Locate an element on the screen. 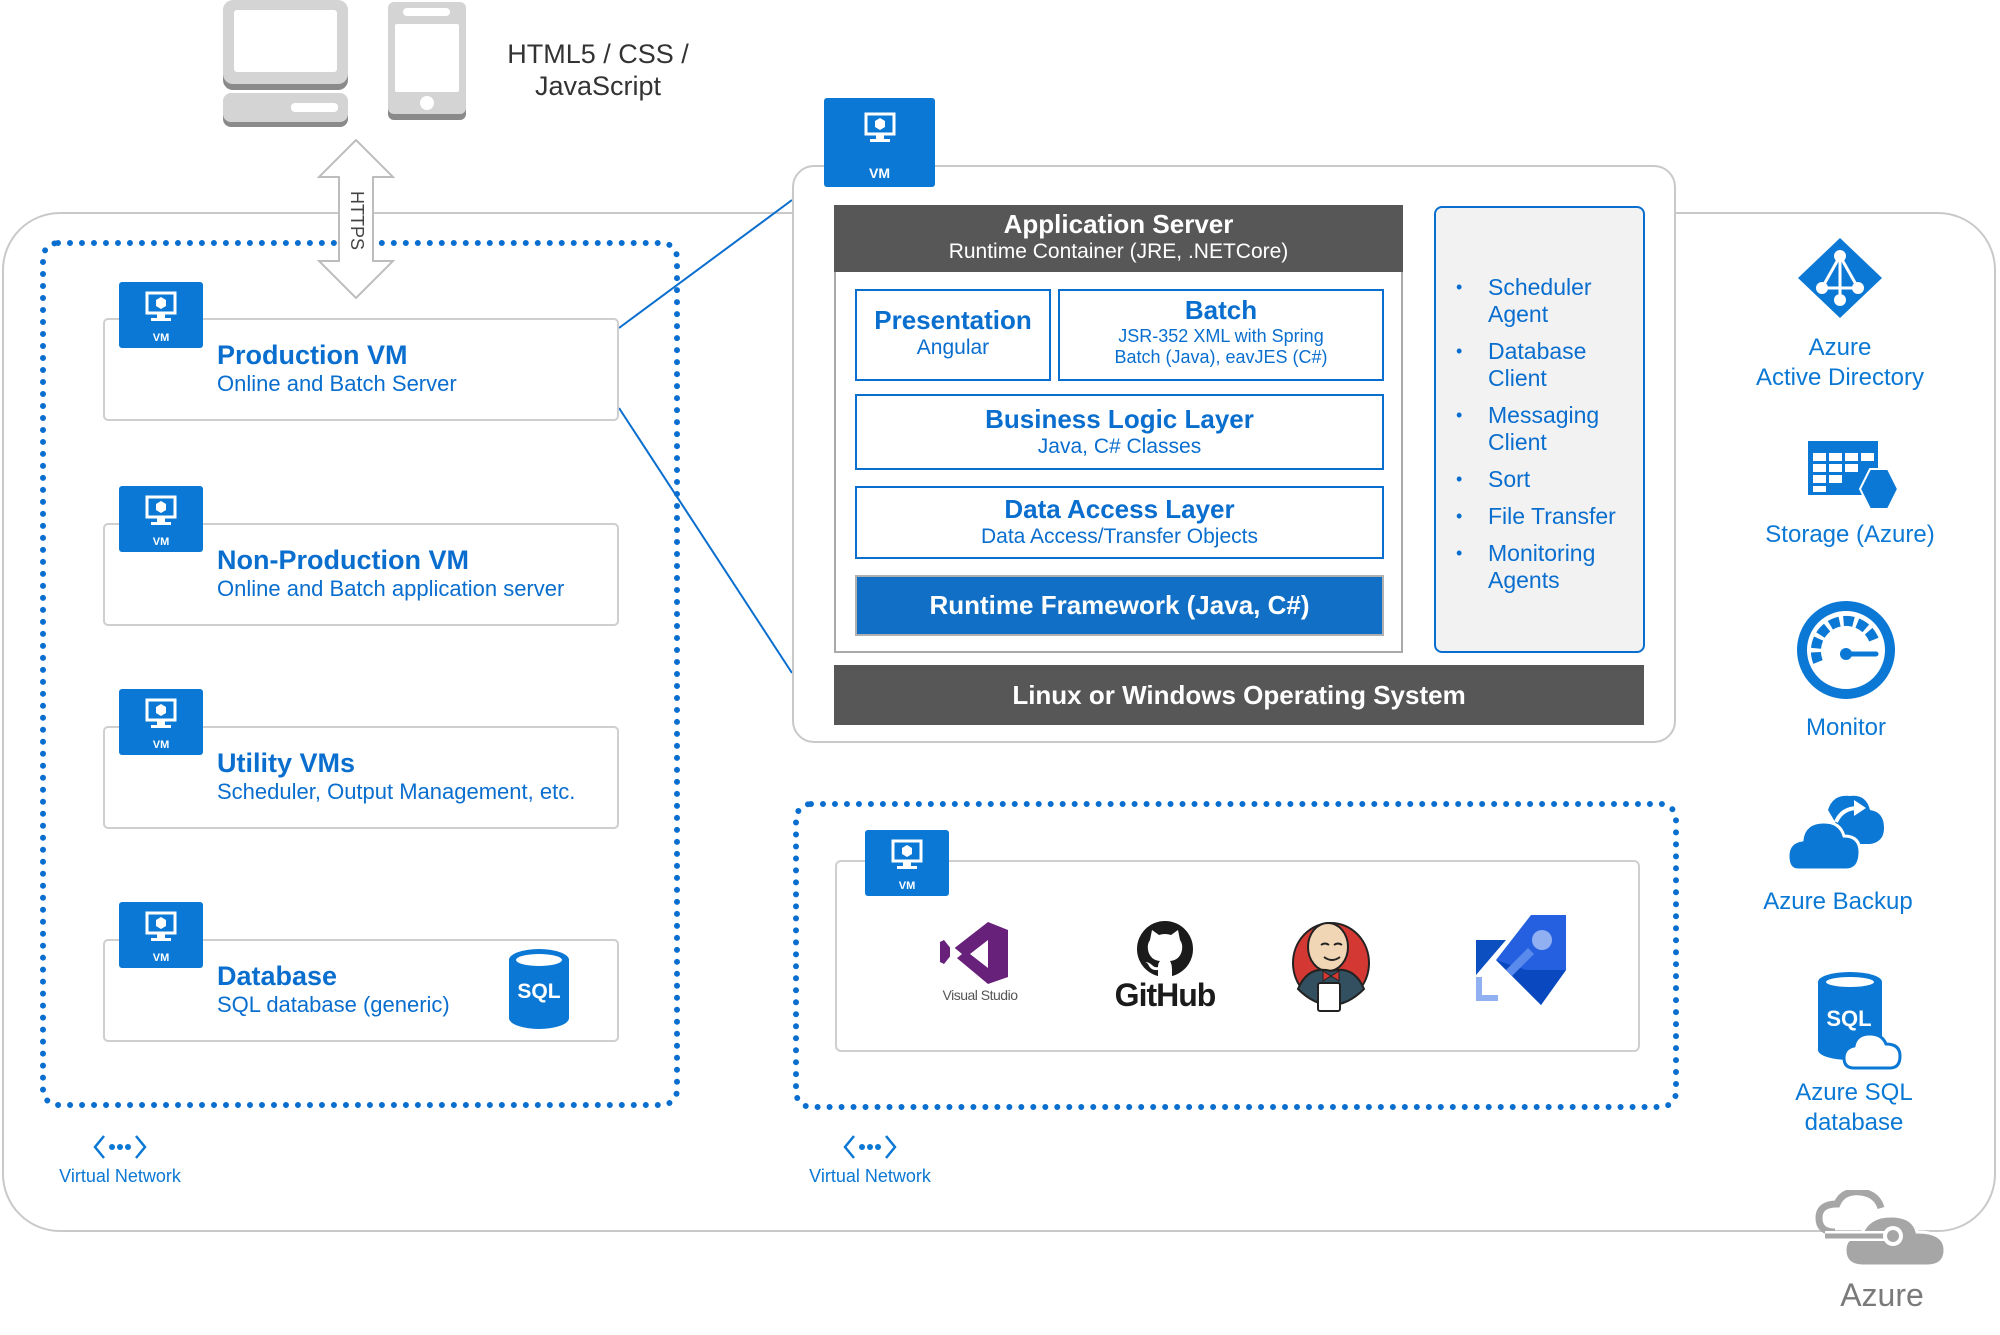 The width and height of the screenshot is (2000, 1335). github-icon: GitHub is located at coordinates (1165, 966).